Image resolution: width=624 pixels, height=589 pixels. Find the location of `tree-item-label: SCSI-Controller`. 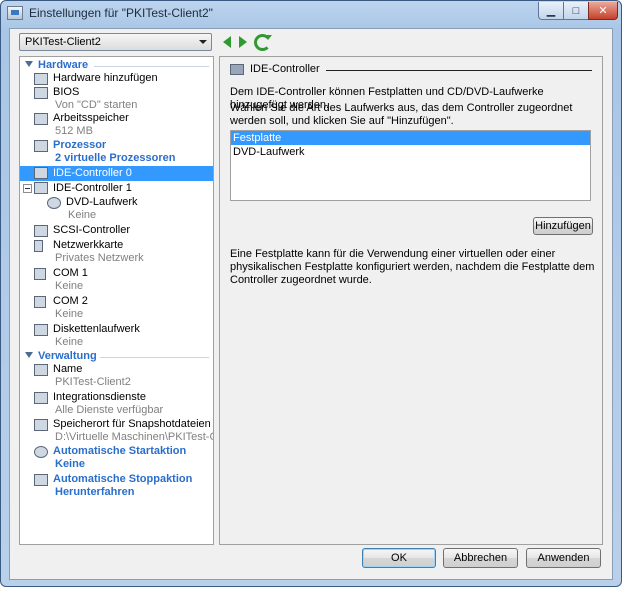

tree-item-label: SCSI-Controller is located at coordinates (92, 230).